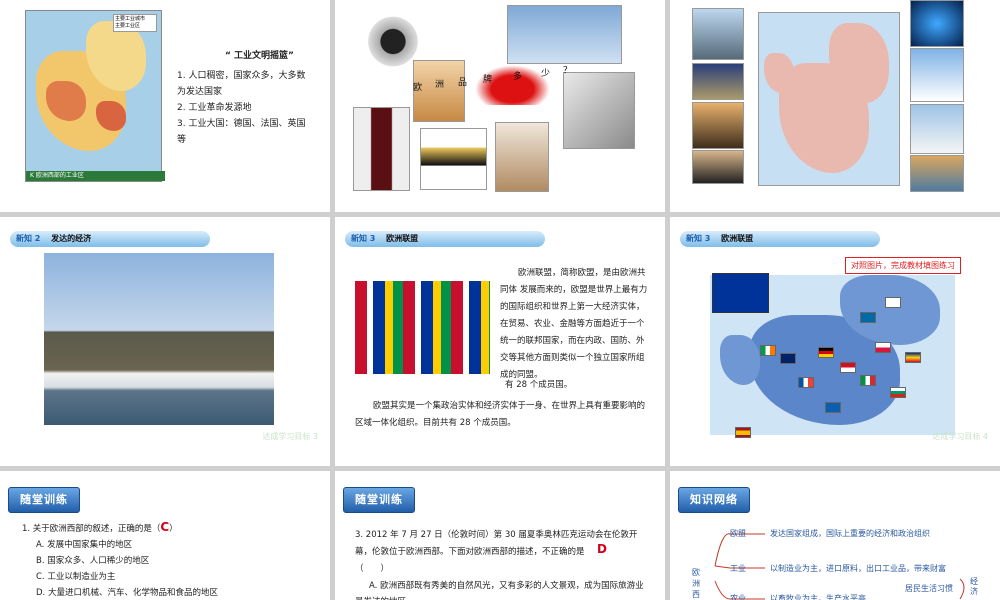  What do you see at coordinates (829, 99) in the screenshot?
I see `europe-landmarks-map` at bounding box center [829, 99].